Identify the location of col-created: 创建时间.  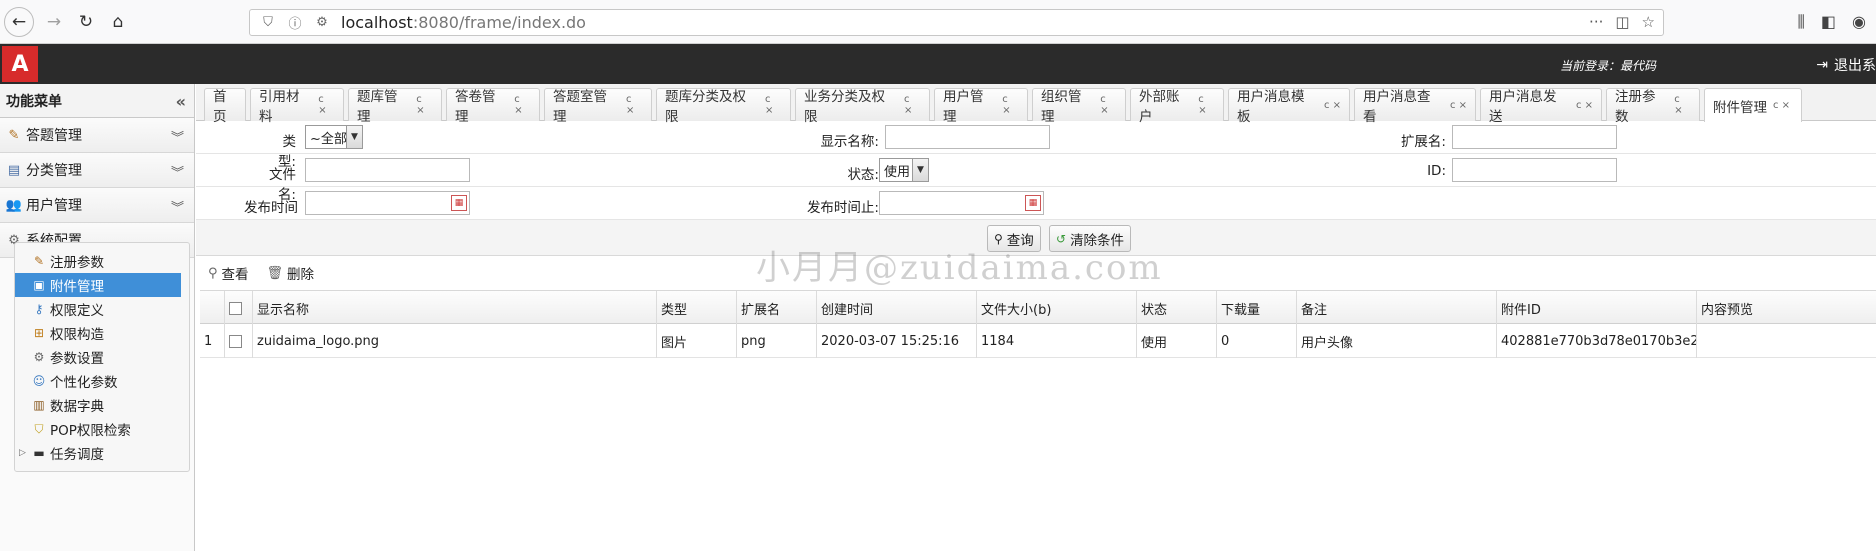
(896, 308).